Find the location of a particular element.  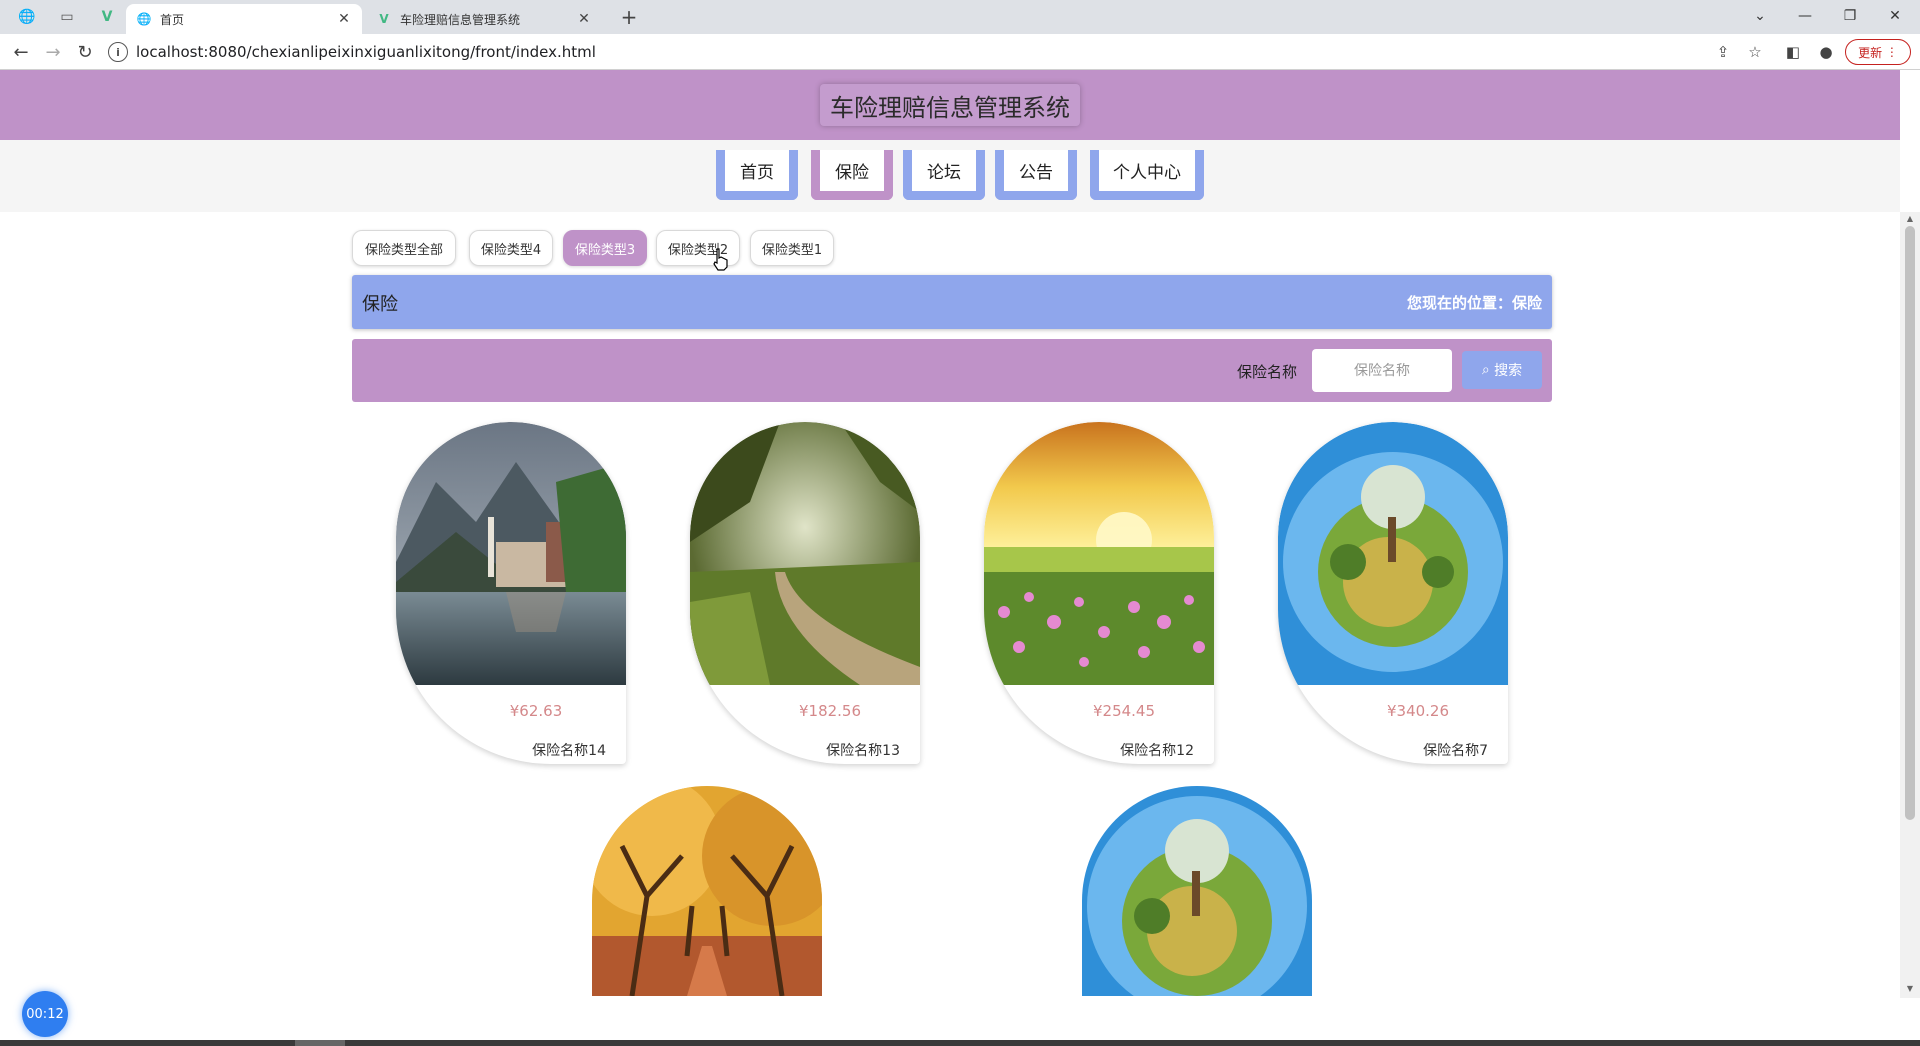

nav-forum: 论坛 is located at coordinates (944, 175).